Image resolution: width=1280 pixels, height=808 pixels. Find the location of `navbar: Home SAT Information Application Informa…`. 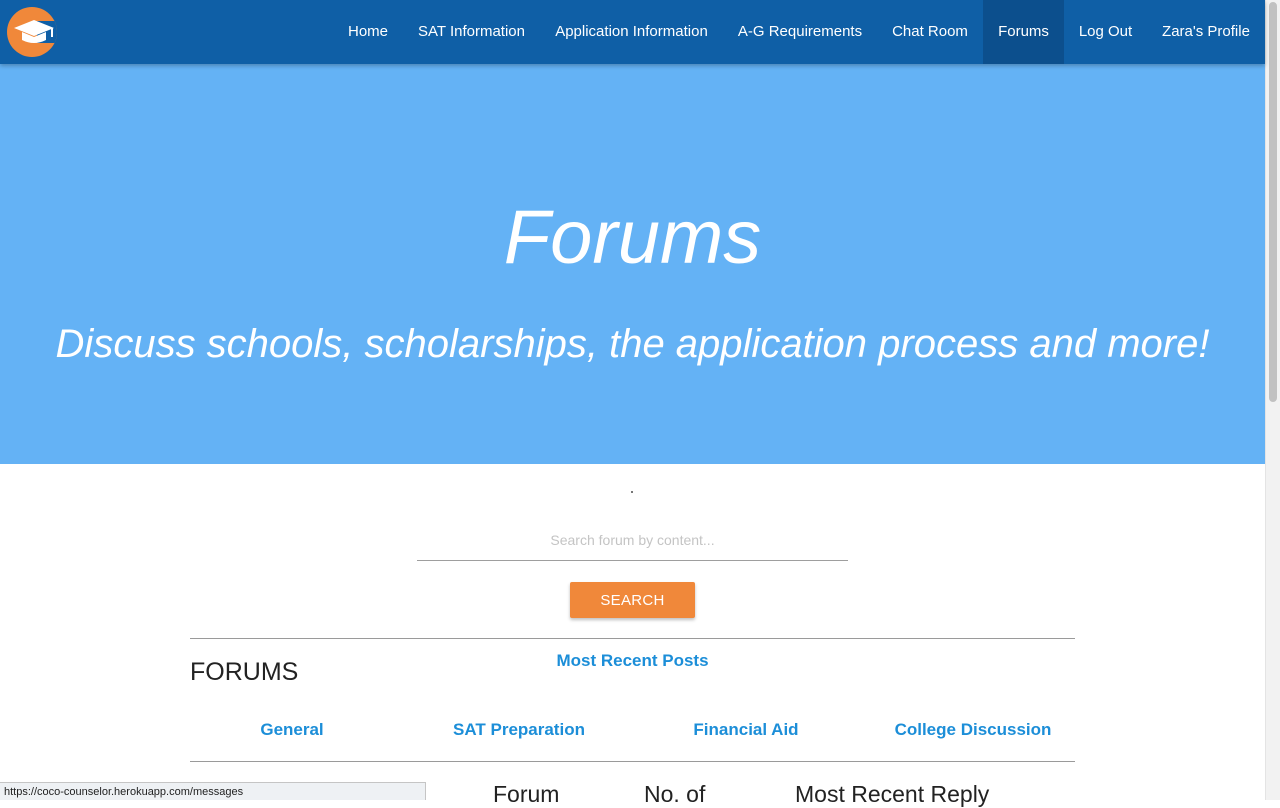

navbar: Home SAT Information Application Informa… is located at coordinates (632, 32).